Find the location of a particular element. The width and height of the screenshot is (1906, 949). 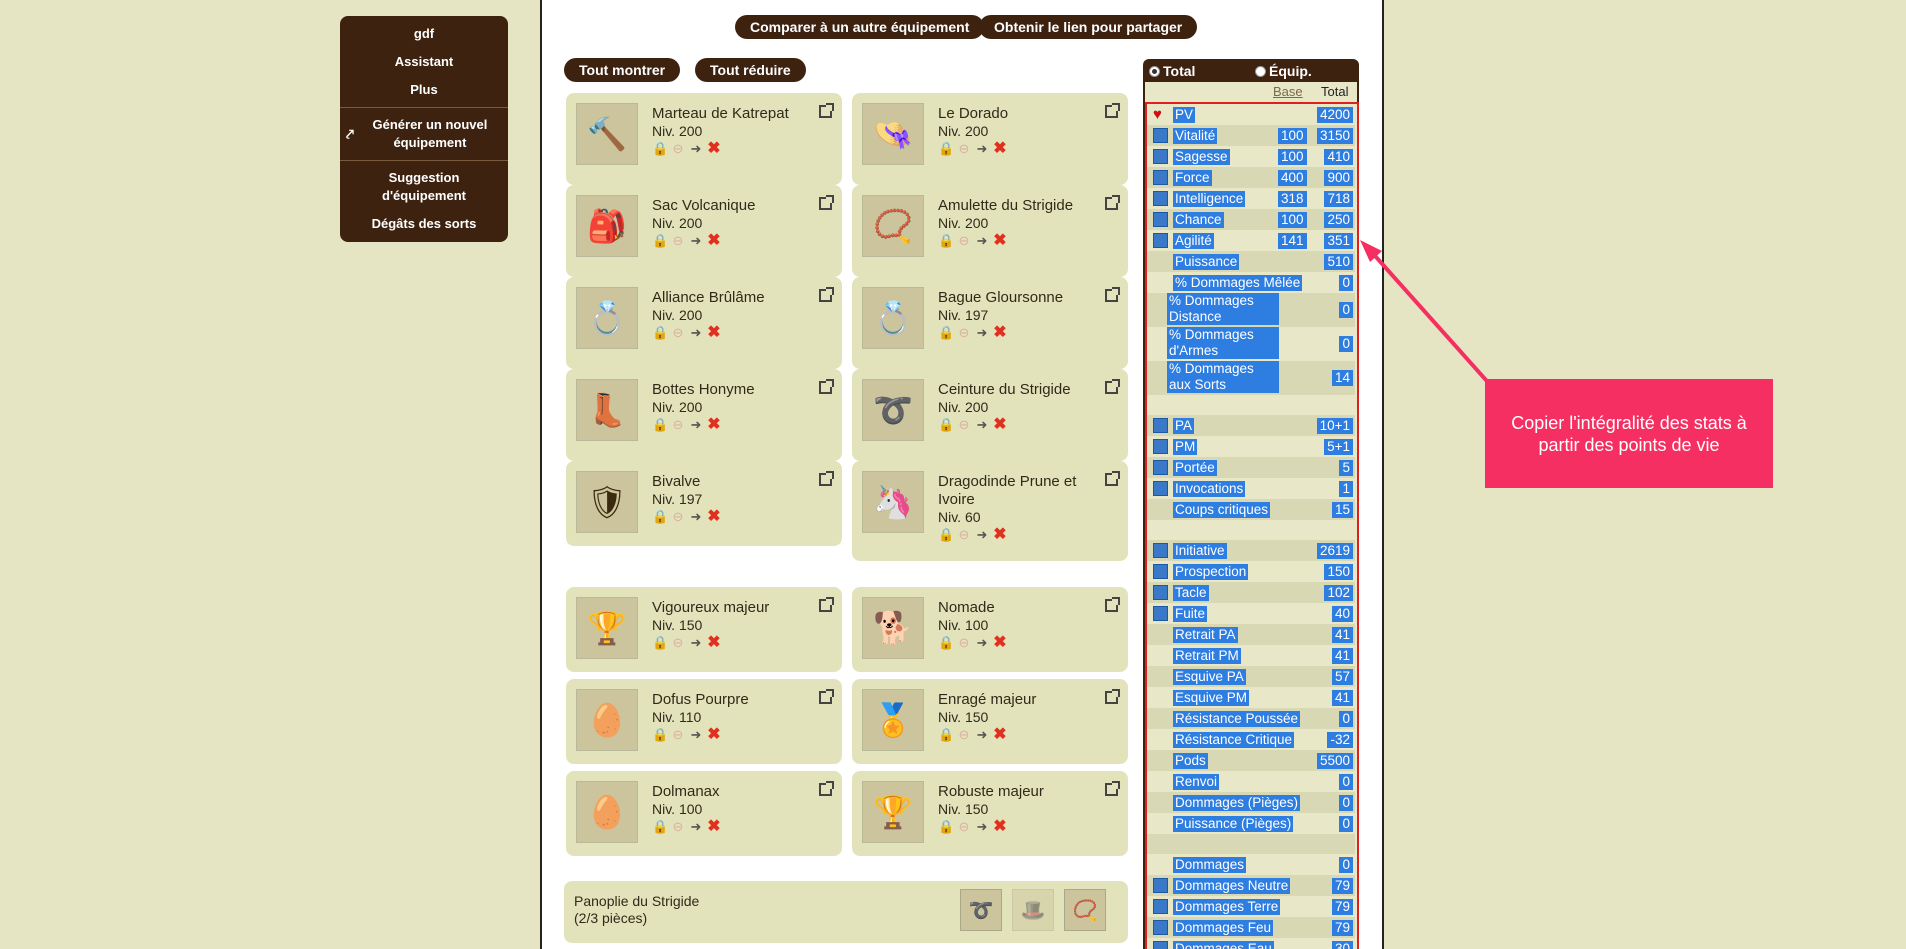

menu-item-gdf: gdf is located at coordinates (424, 34).